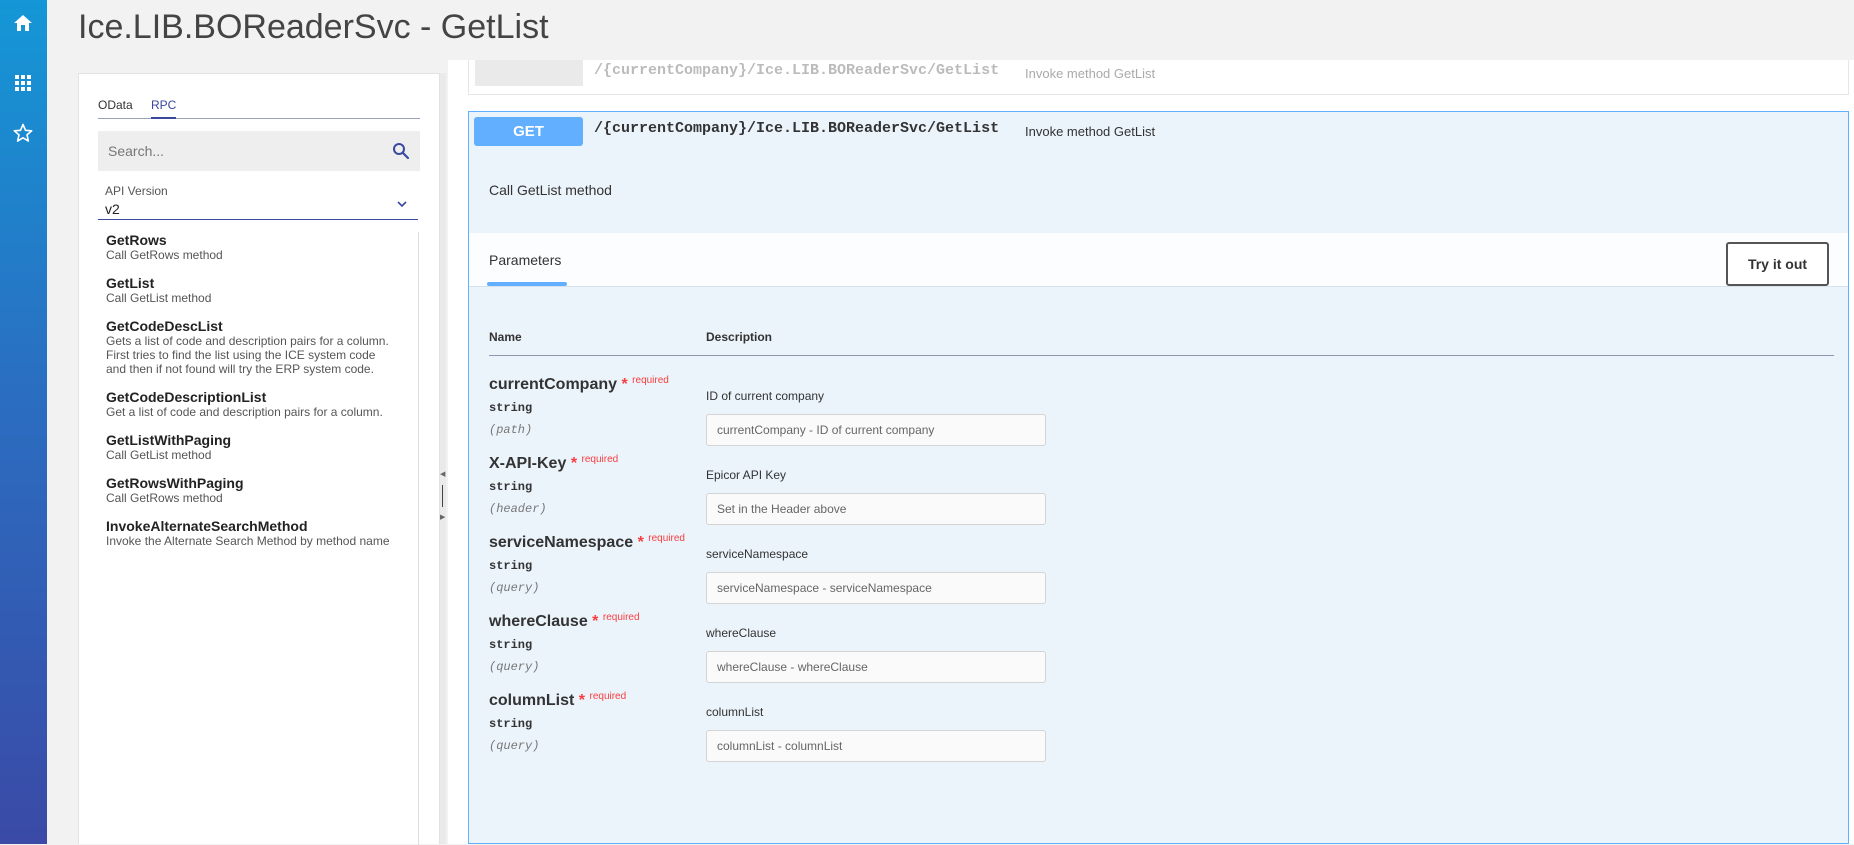 Image resolution: width=1854 pixels, height=845 pixels. Describe the element at coordinates (442, 496) in the screenshot. I see `splitter-handle` at that location.